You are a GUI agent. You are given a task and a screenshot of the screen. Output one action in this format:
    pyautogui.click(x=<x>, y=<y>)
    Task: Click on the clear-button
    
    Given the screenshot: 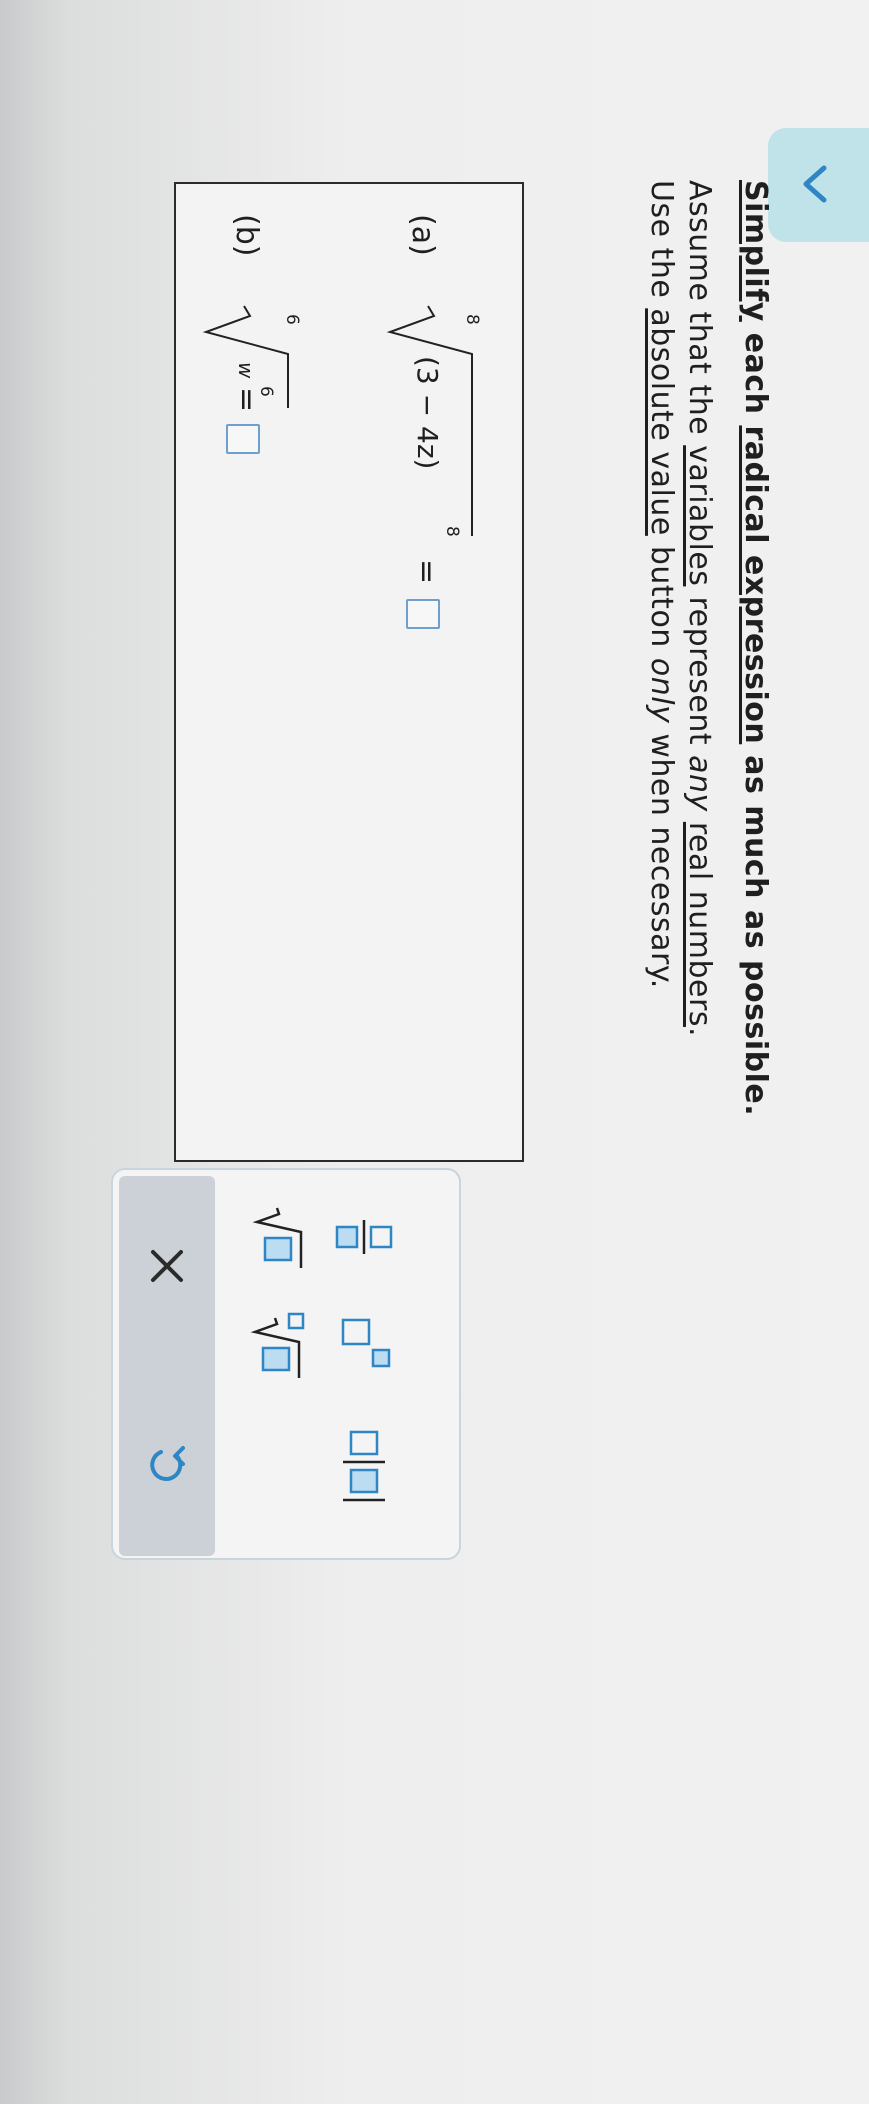 What is the action you would take?
    pyautogui.click(x=167, y=1266)
    